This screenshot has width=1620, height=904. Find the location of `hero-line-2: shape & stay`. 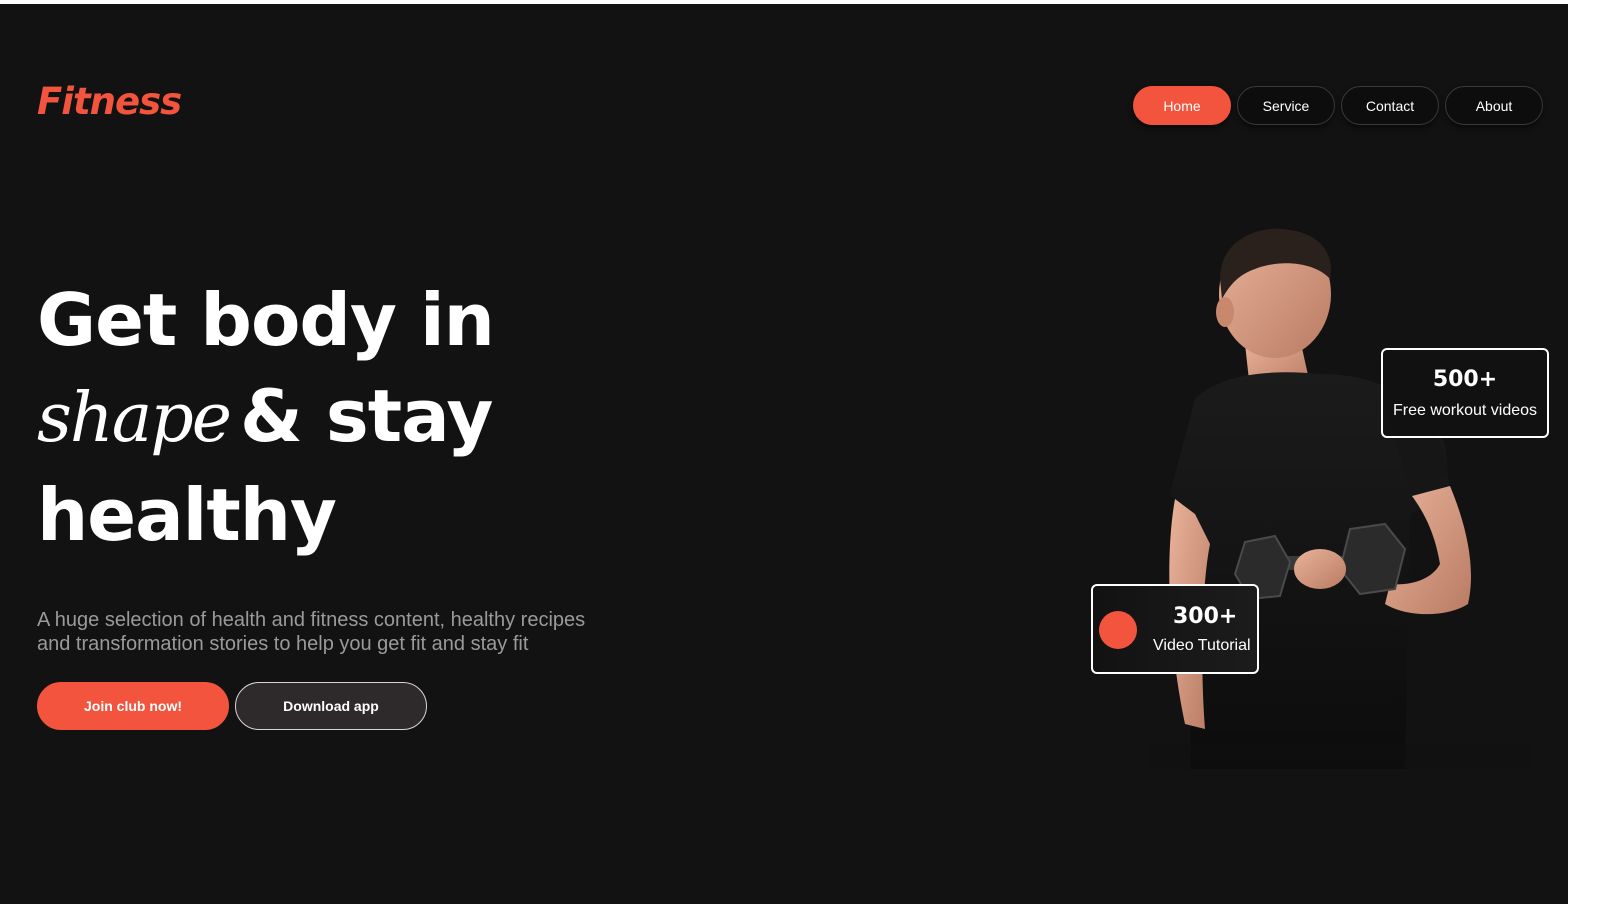

hero-line-2: shape & stay is located at coordinates (265, 417).